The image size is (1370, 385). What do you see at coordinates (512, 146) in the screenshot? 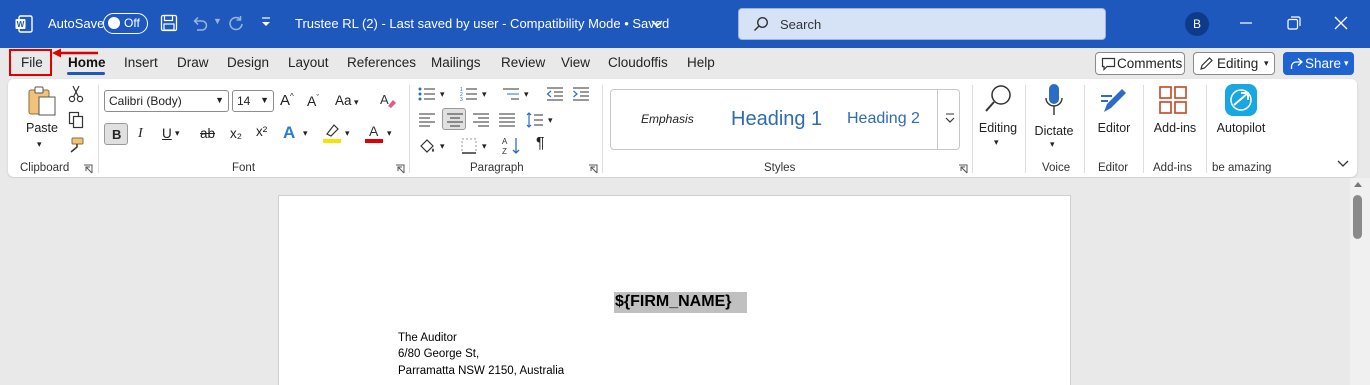
I see `sort-icon: AZ` at bounding box center [512, 146].